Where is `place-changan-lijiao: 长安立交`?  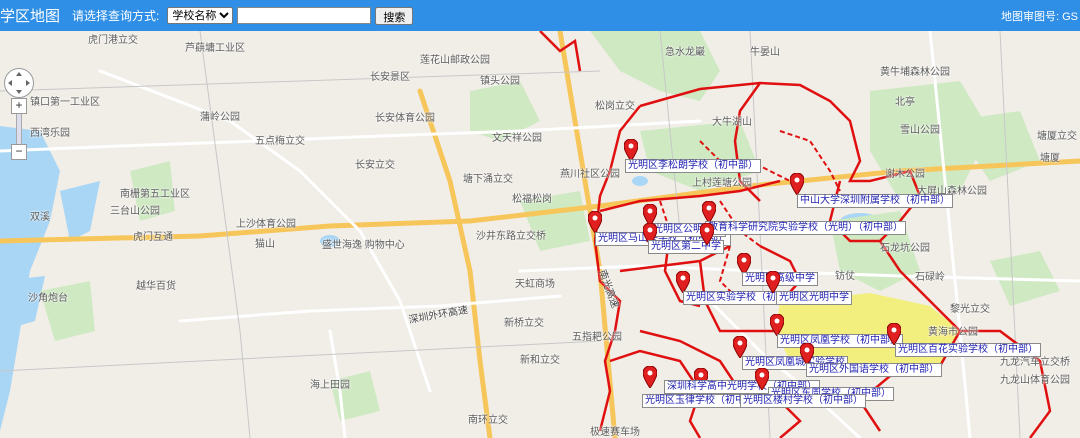
place-changan-lijiao: 长安立交 is located at coordinates (375, 165).